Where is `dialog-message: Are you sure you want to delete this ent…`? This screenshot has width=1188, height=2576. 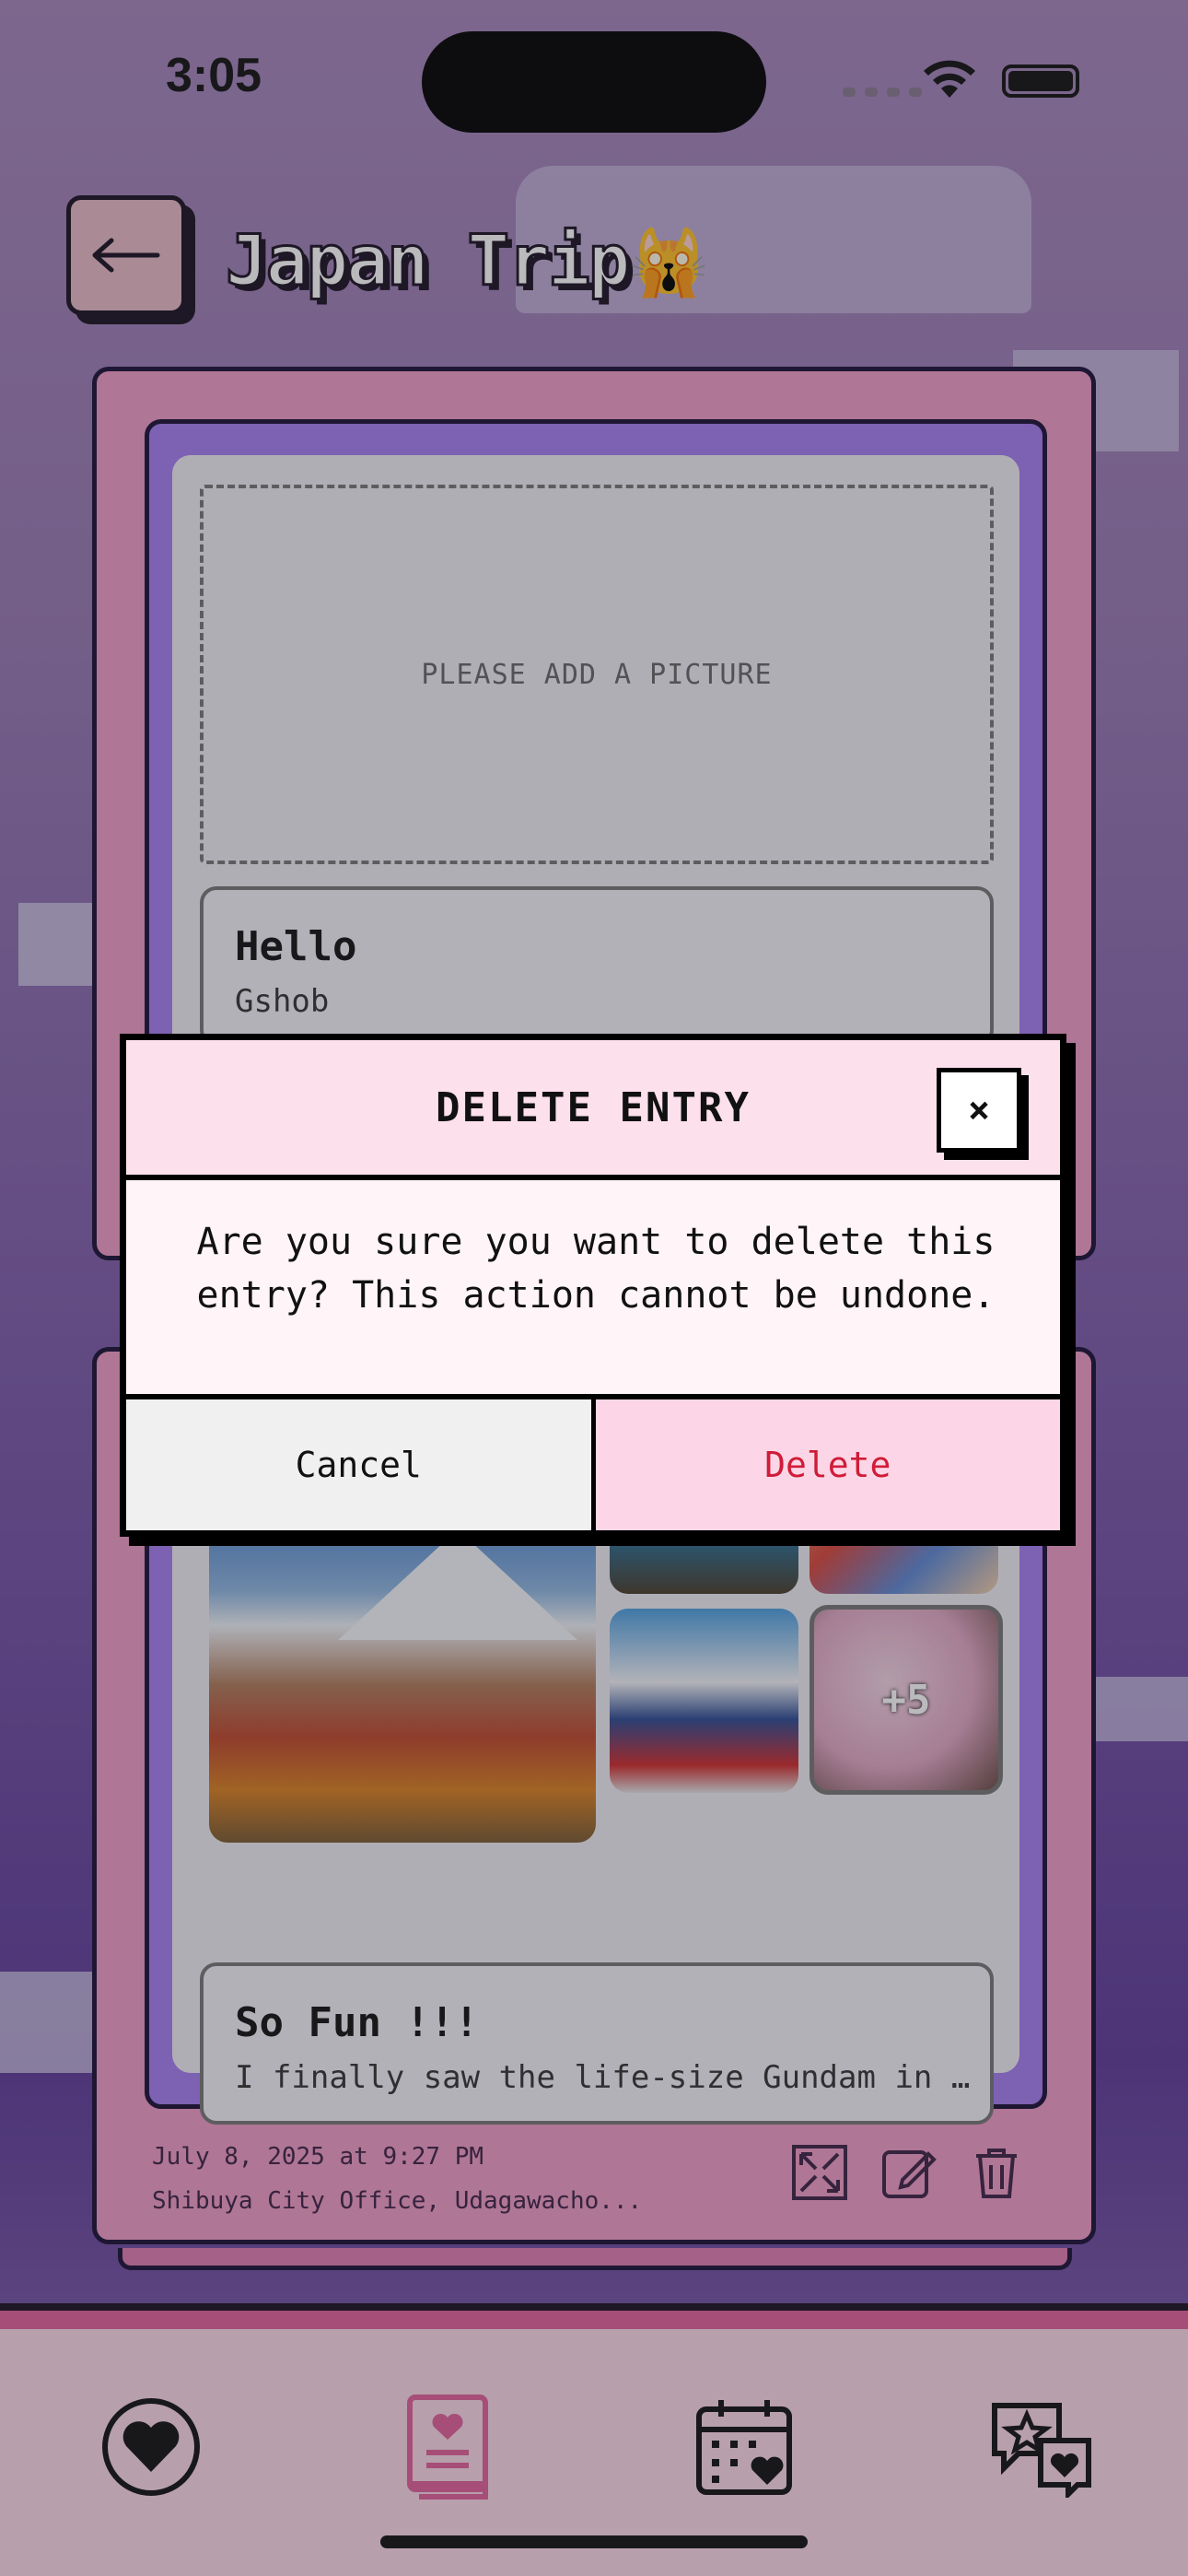 dialog-message: Are you sure you want to delete this ent… is located at coordinates (596, 1269).